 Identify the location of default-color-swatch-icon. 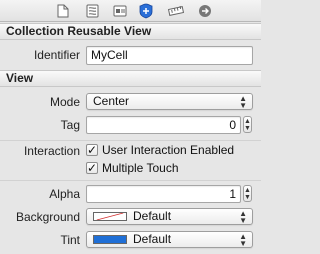
(110, 216).